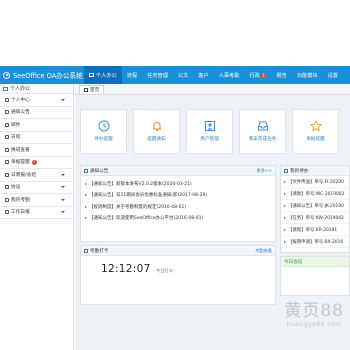 This screenshot has height=350, width=350. Describe the element at coordinates (7, 137) in the screenshot. I see `calendar-icon` at that location.